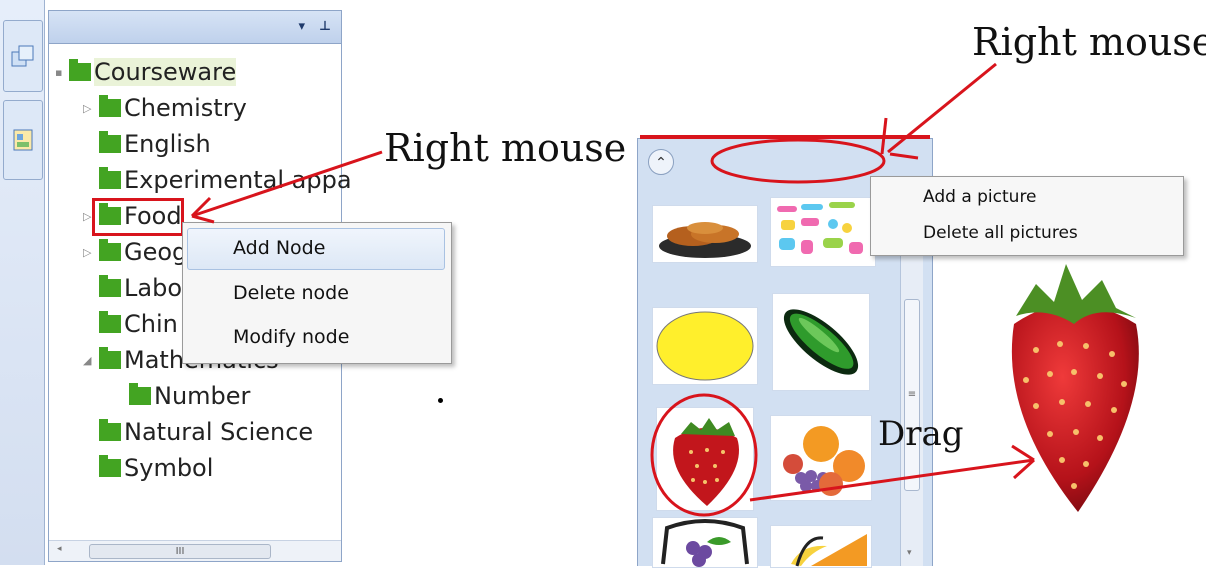  What do you see at coordinates (892, 480) in the screenshot?
I see `drag-arrow` at bounding box center [892, 480].